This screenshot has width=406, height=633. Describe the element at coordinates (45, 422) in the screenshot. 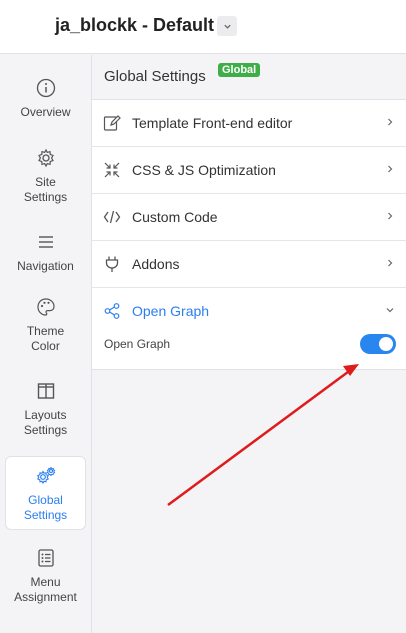

I see `sidebar-item-label: Layouts Settings` at that location.